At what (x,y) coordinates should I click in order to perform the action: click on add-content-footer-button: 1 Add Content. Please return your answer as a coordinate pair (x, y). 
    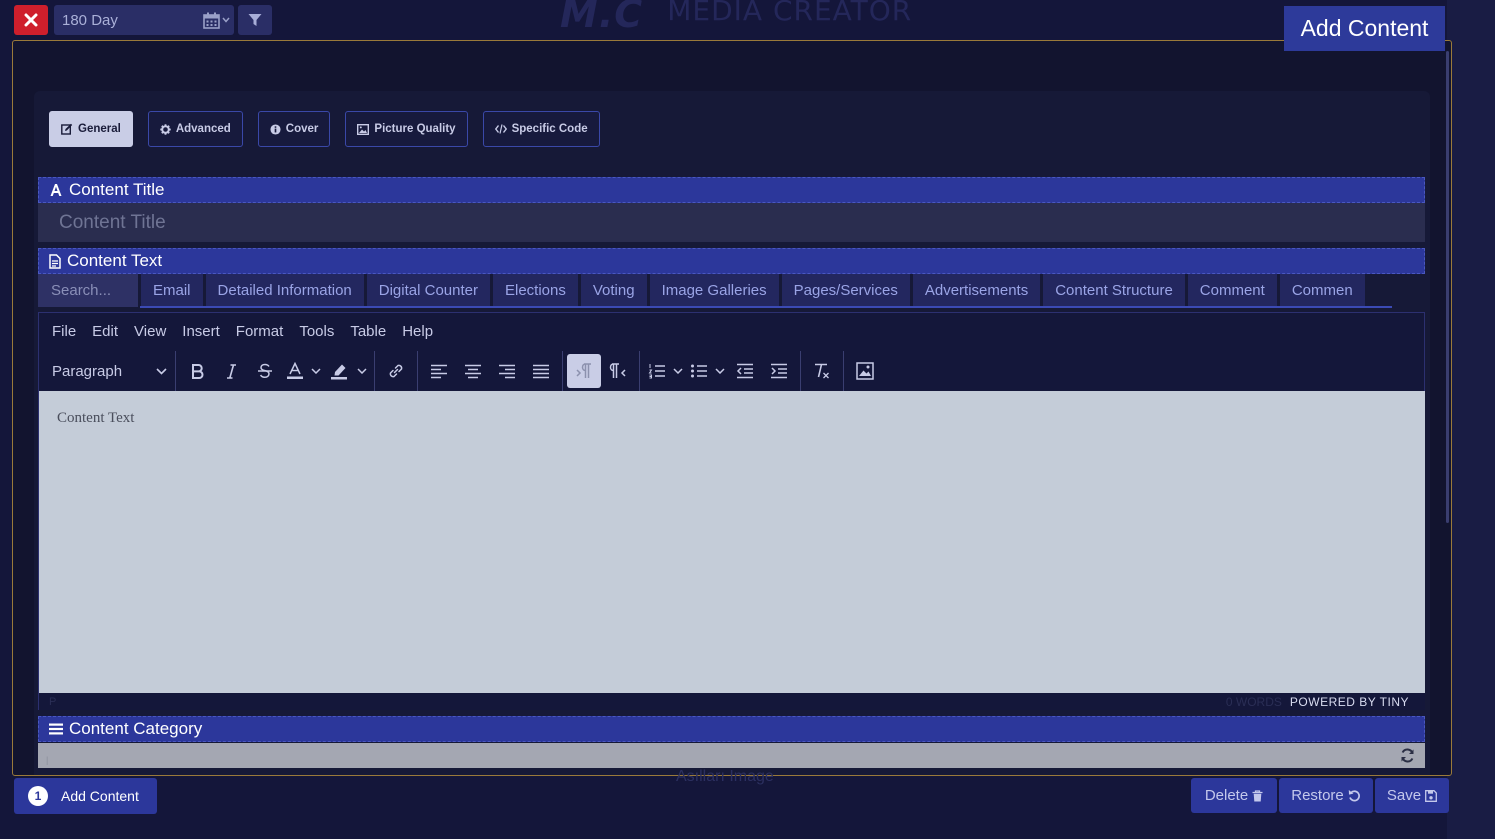
    Looking at the image, I should click on (85, 796).